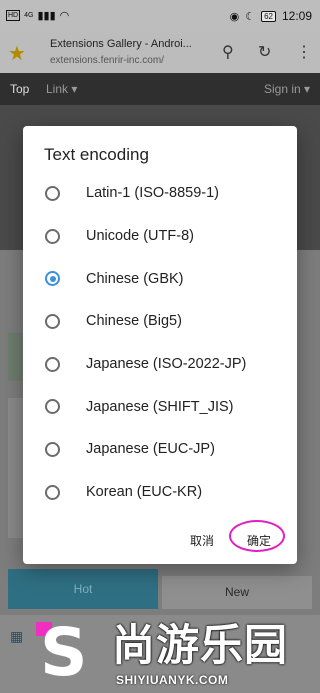 The image size is (320, 693). Describe the element at coordinates (166, 364) in the screenshot. I see `option-label: Japanese (ISO-2022-JP)` at that location.